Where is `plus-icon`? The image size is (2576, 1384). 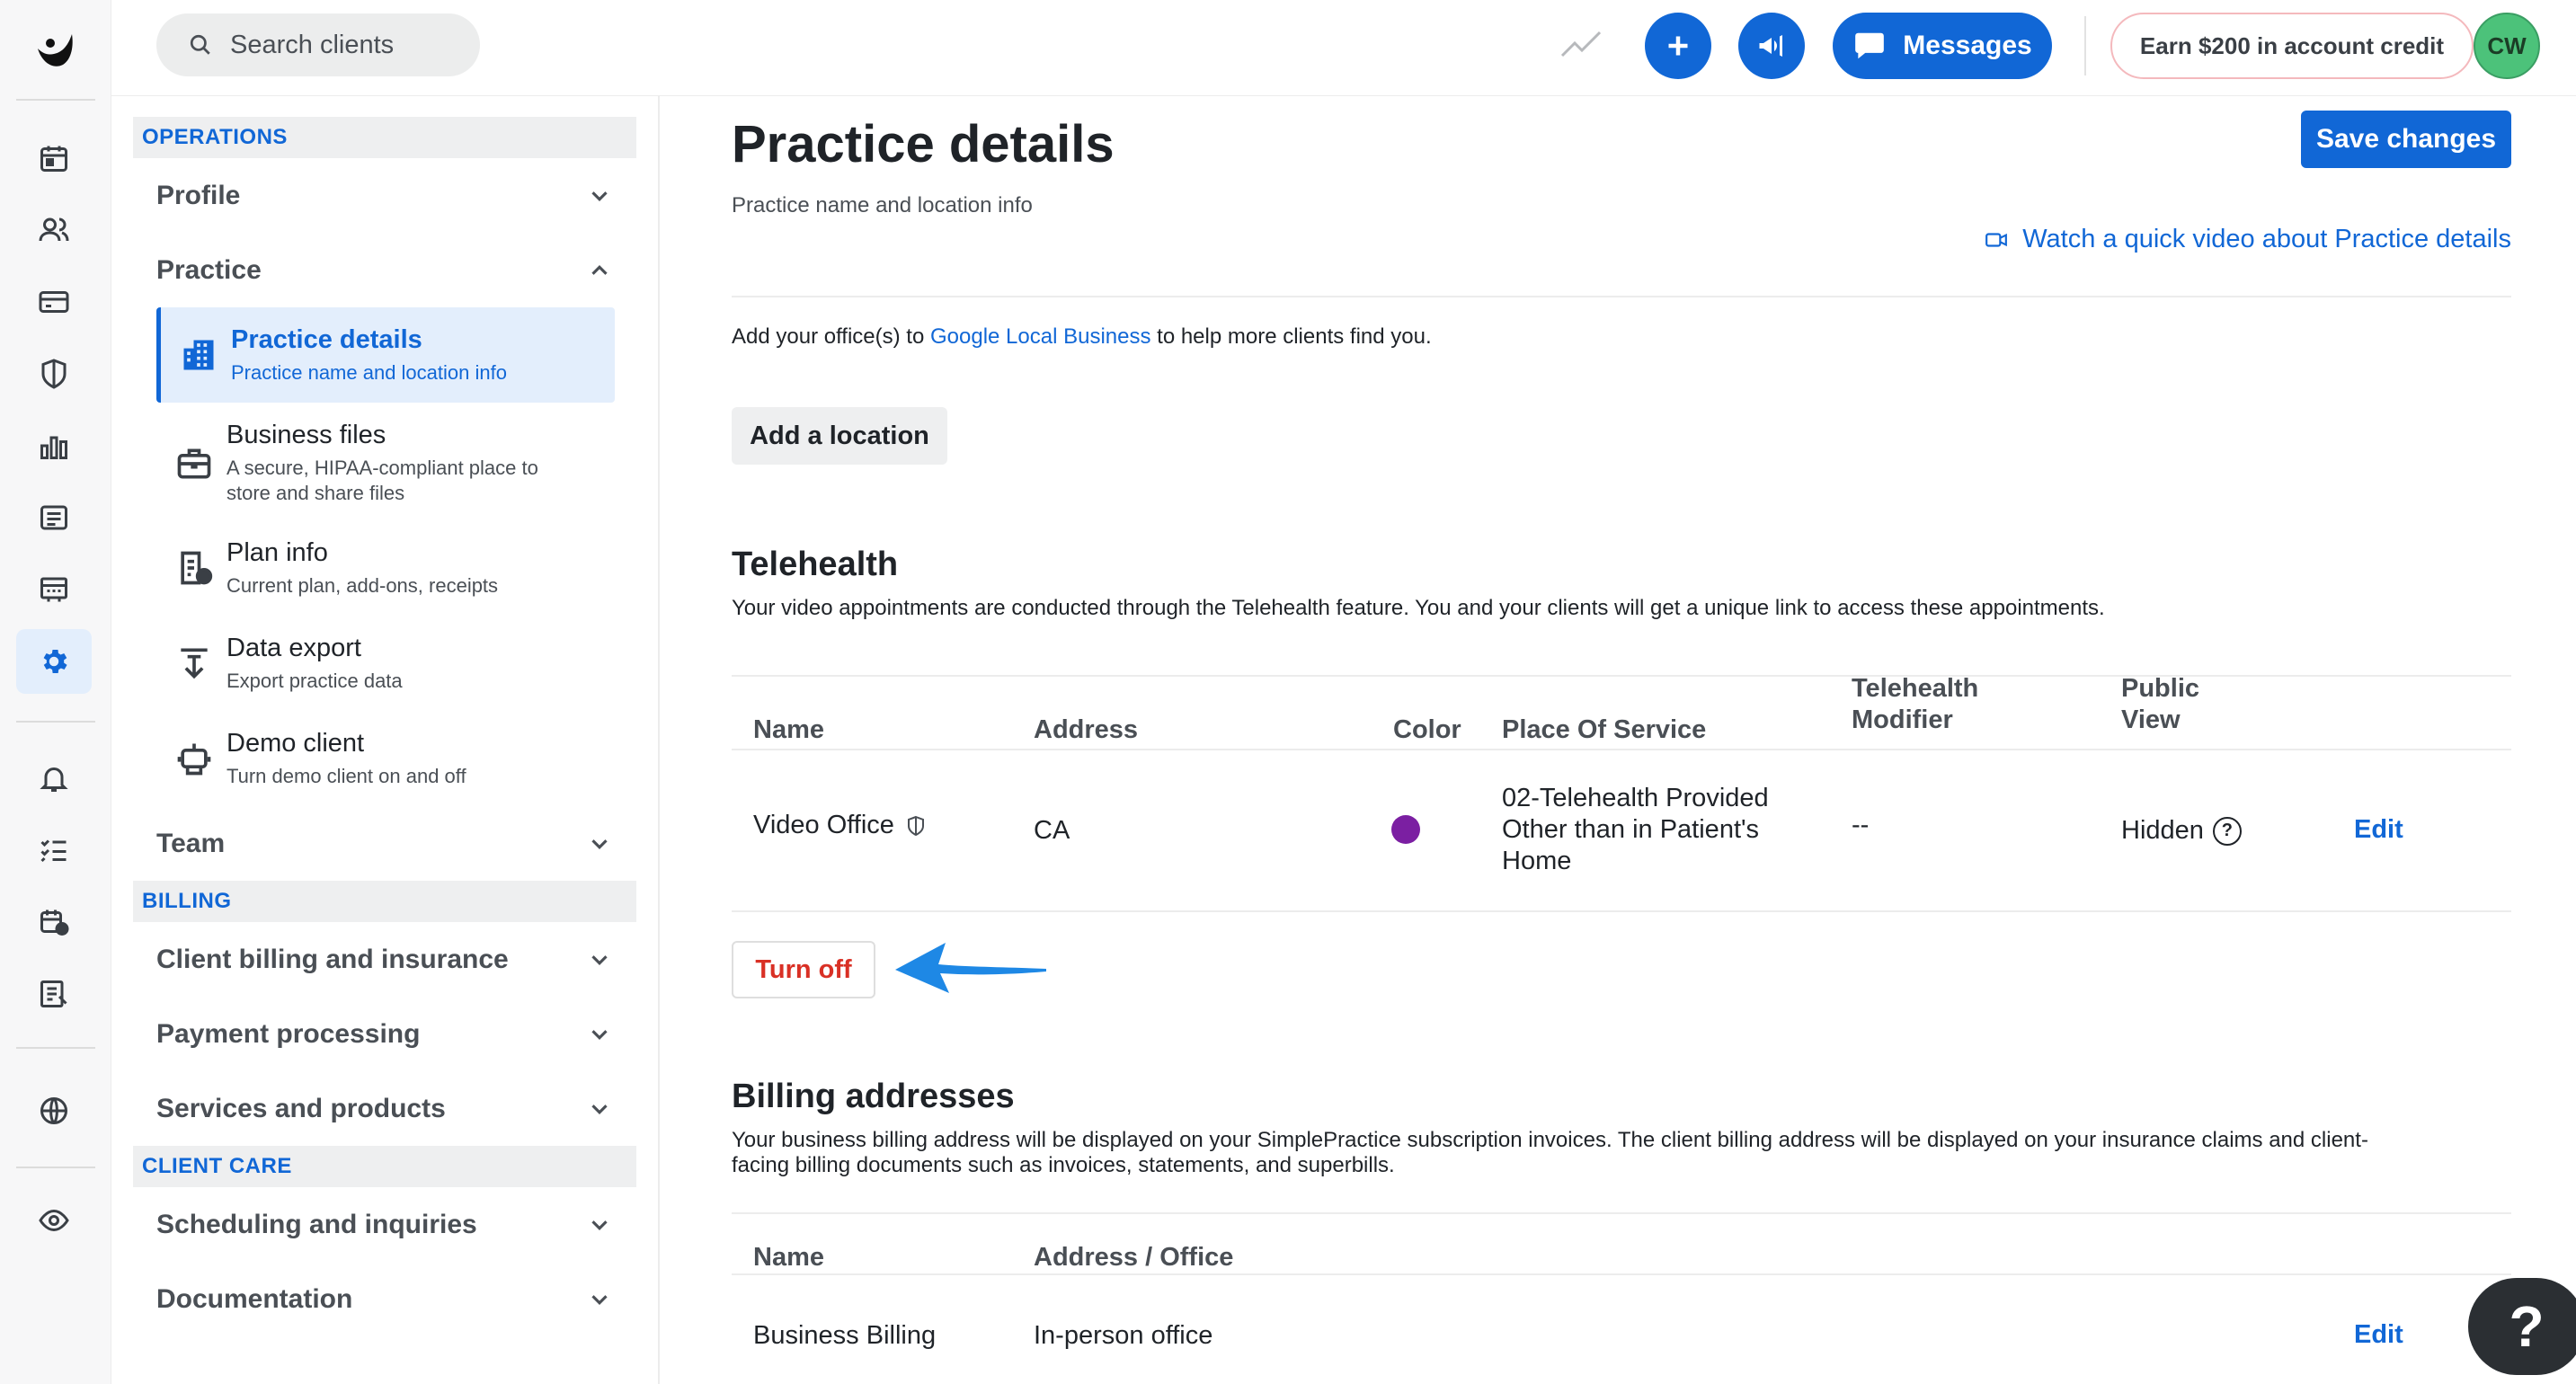 plus-icon is located at coordinates (1678, 46).